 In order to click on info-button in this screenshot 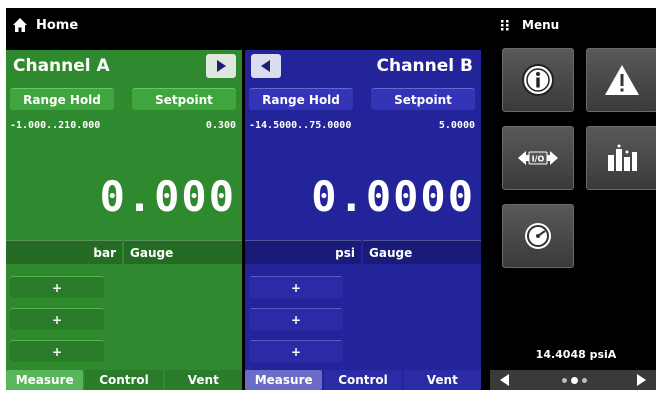, I will do `click(538, 80)`.